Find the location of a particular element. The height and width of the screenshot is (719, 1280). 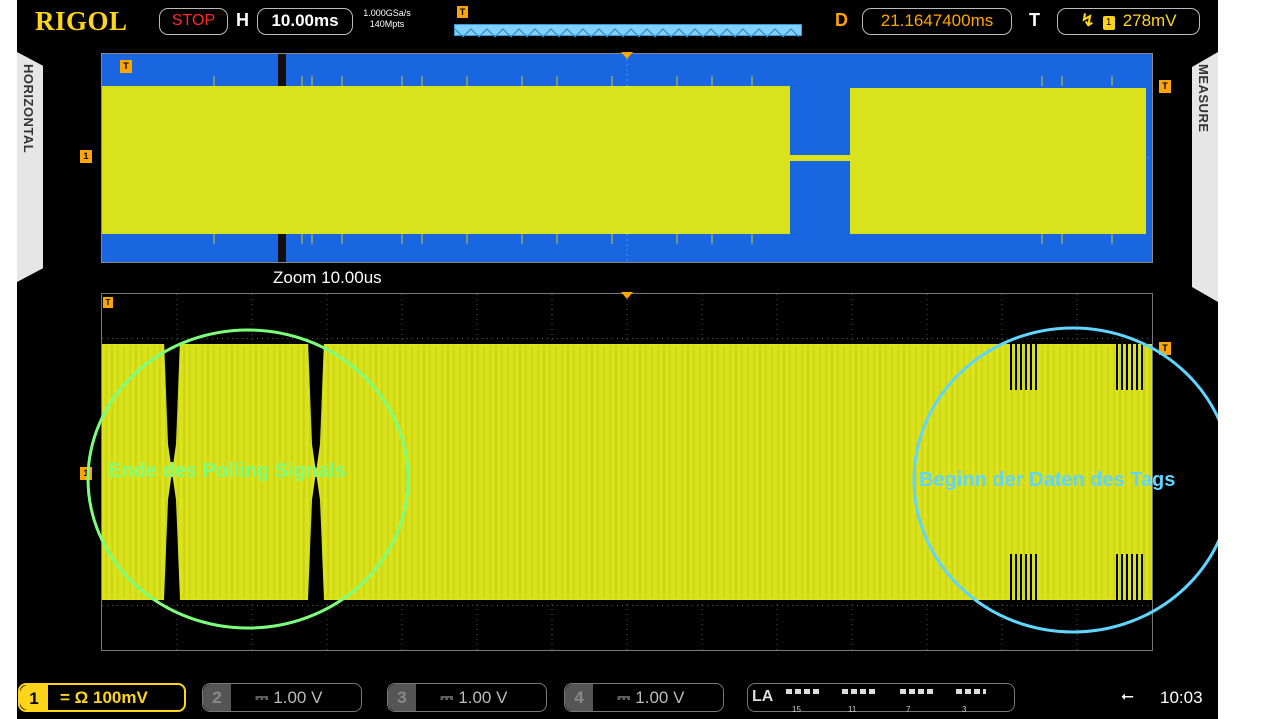

channel-4-scale: ⎓ 1.00 V is located at coordinates (651, 697).